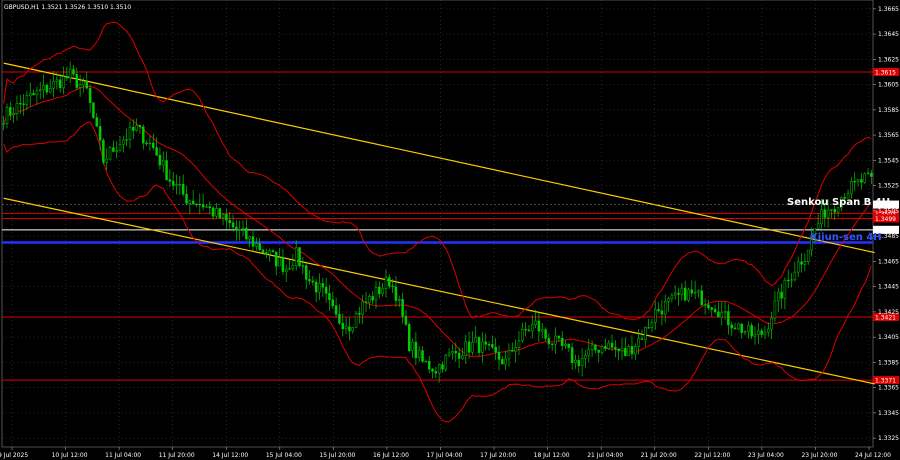  I want to click on x-tick-label: 17 Jul 04:00, so click(445, 455).